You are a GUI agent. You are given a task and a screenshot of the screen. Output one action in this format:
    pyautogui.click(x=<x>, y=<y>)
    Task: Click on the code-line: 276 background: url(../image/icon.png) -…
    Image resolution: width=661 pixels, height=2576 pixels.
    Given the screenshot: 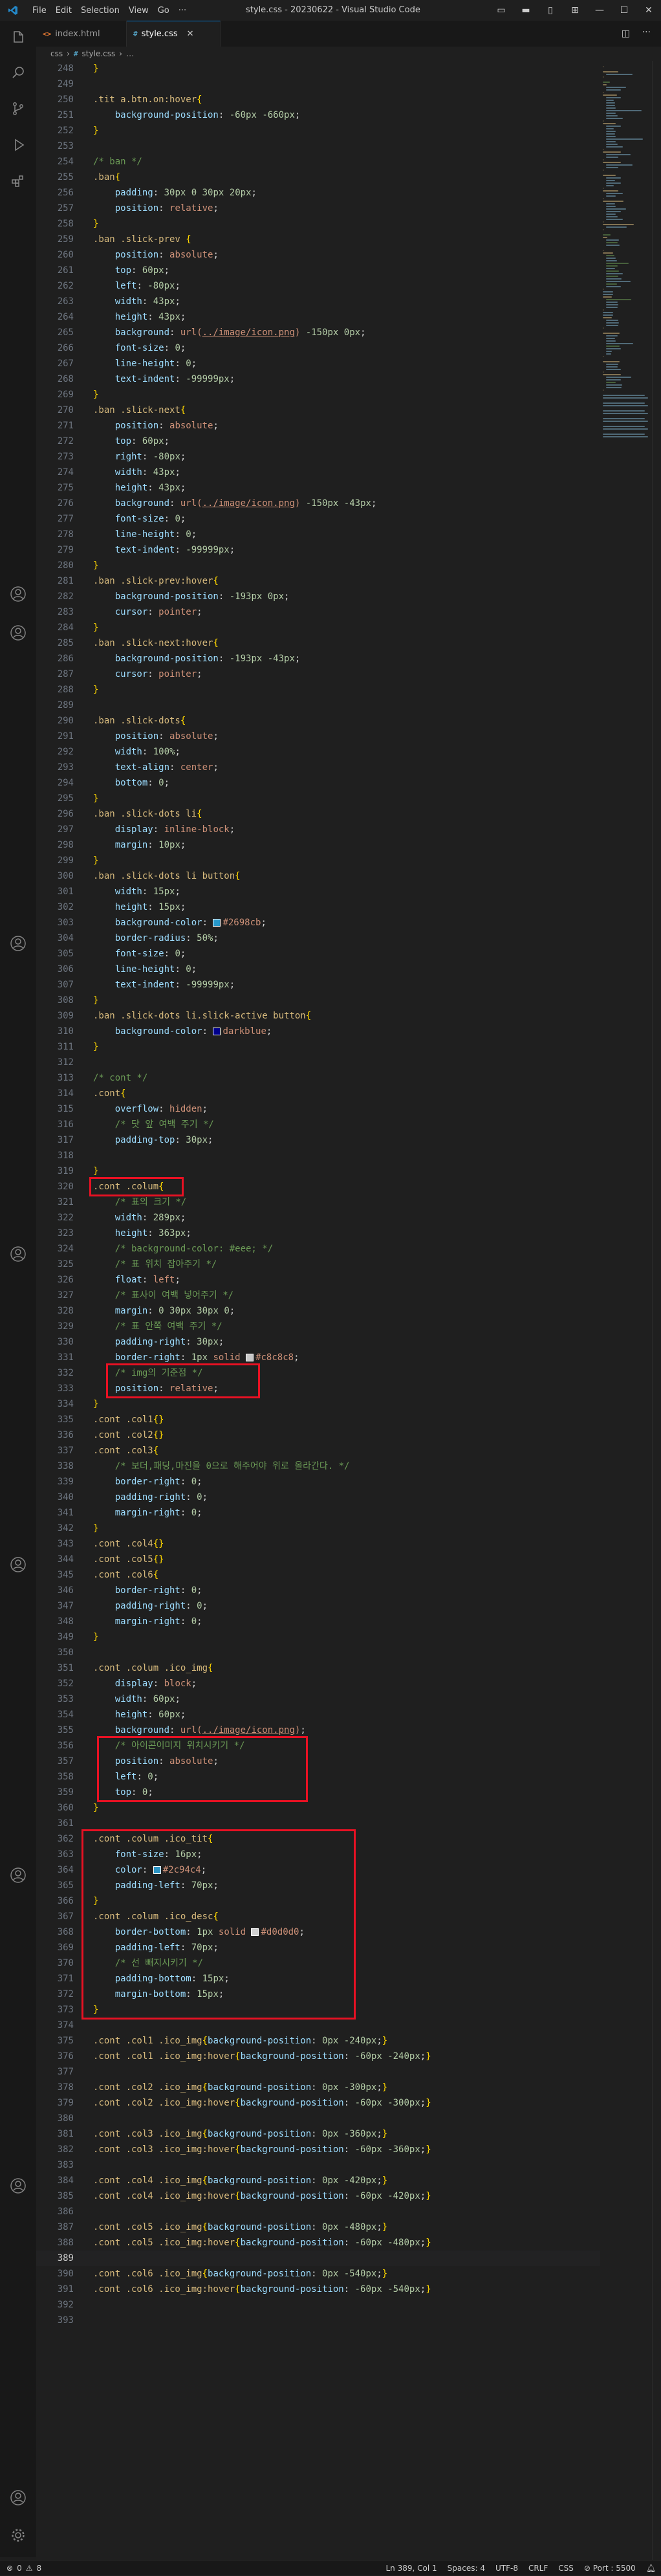 What is the action you would take?
    pyautogui.click(x=318, y=504)
    